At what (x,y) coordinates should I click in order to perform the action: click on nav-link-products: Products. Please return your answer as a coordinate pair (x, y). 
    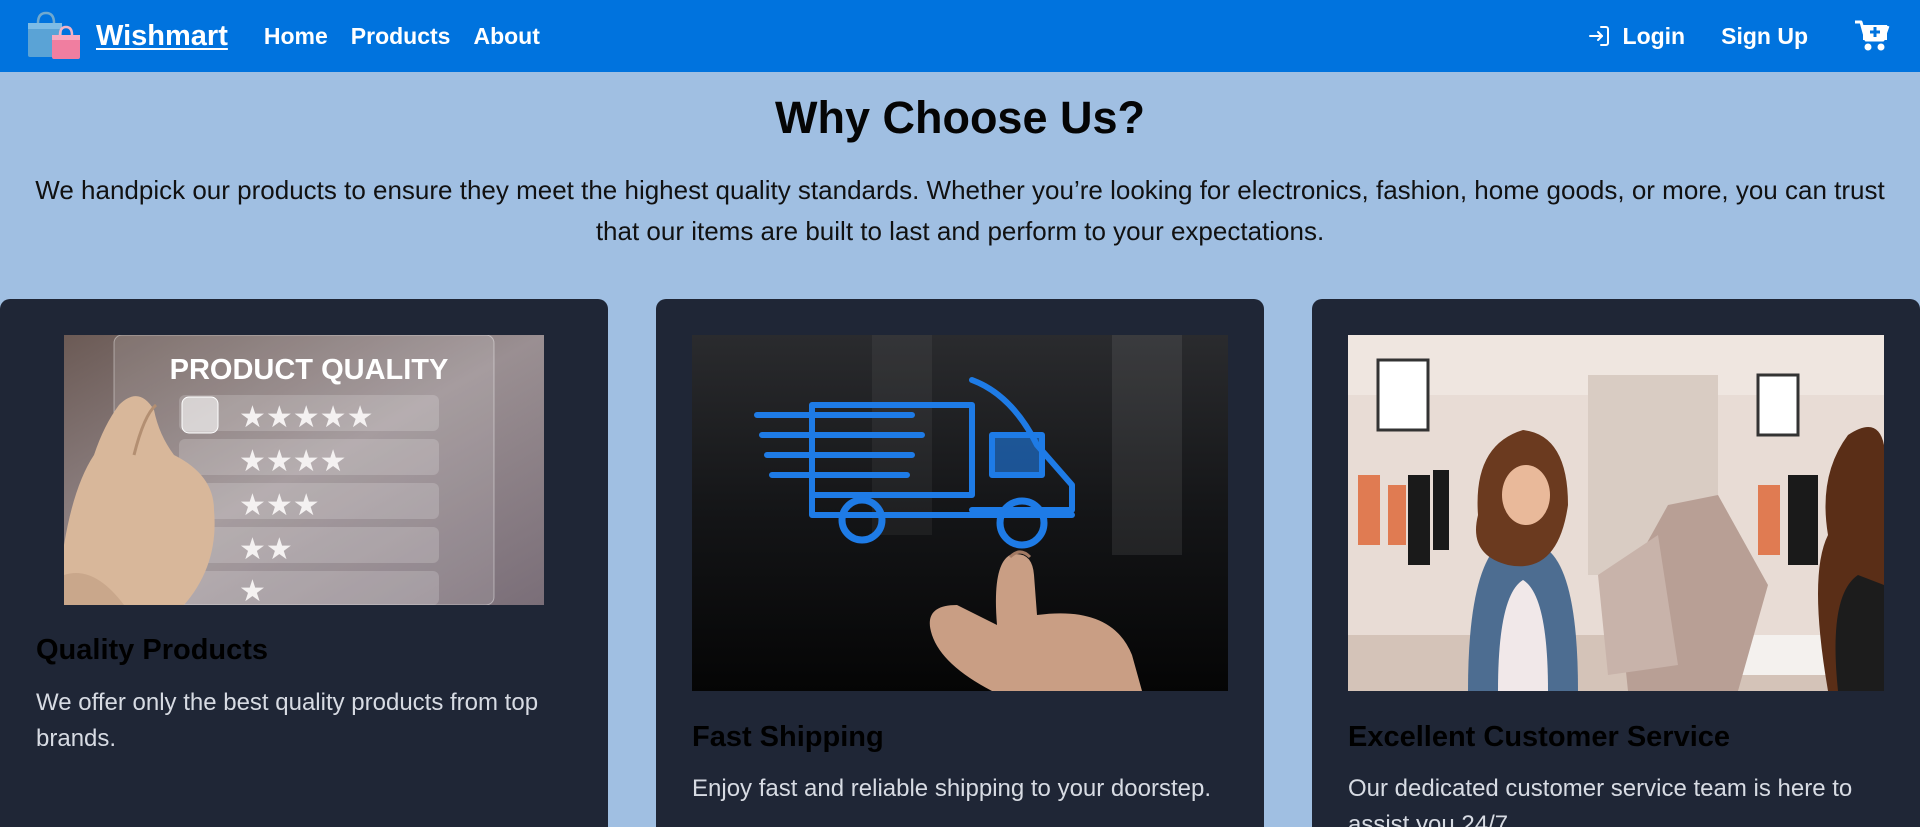
    Looking at the image, I should click on (401, 36).